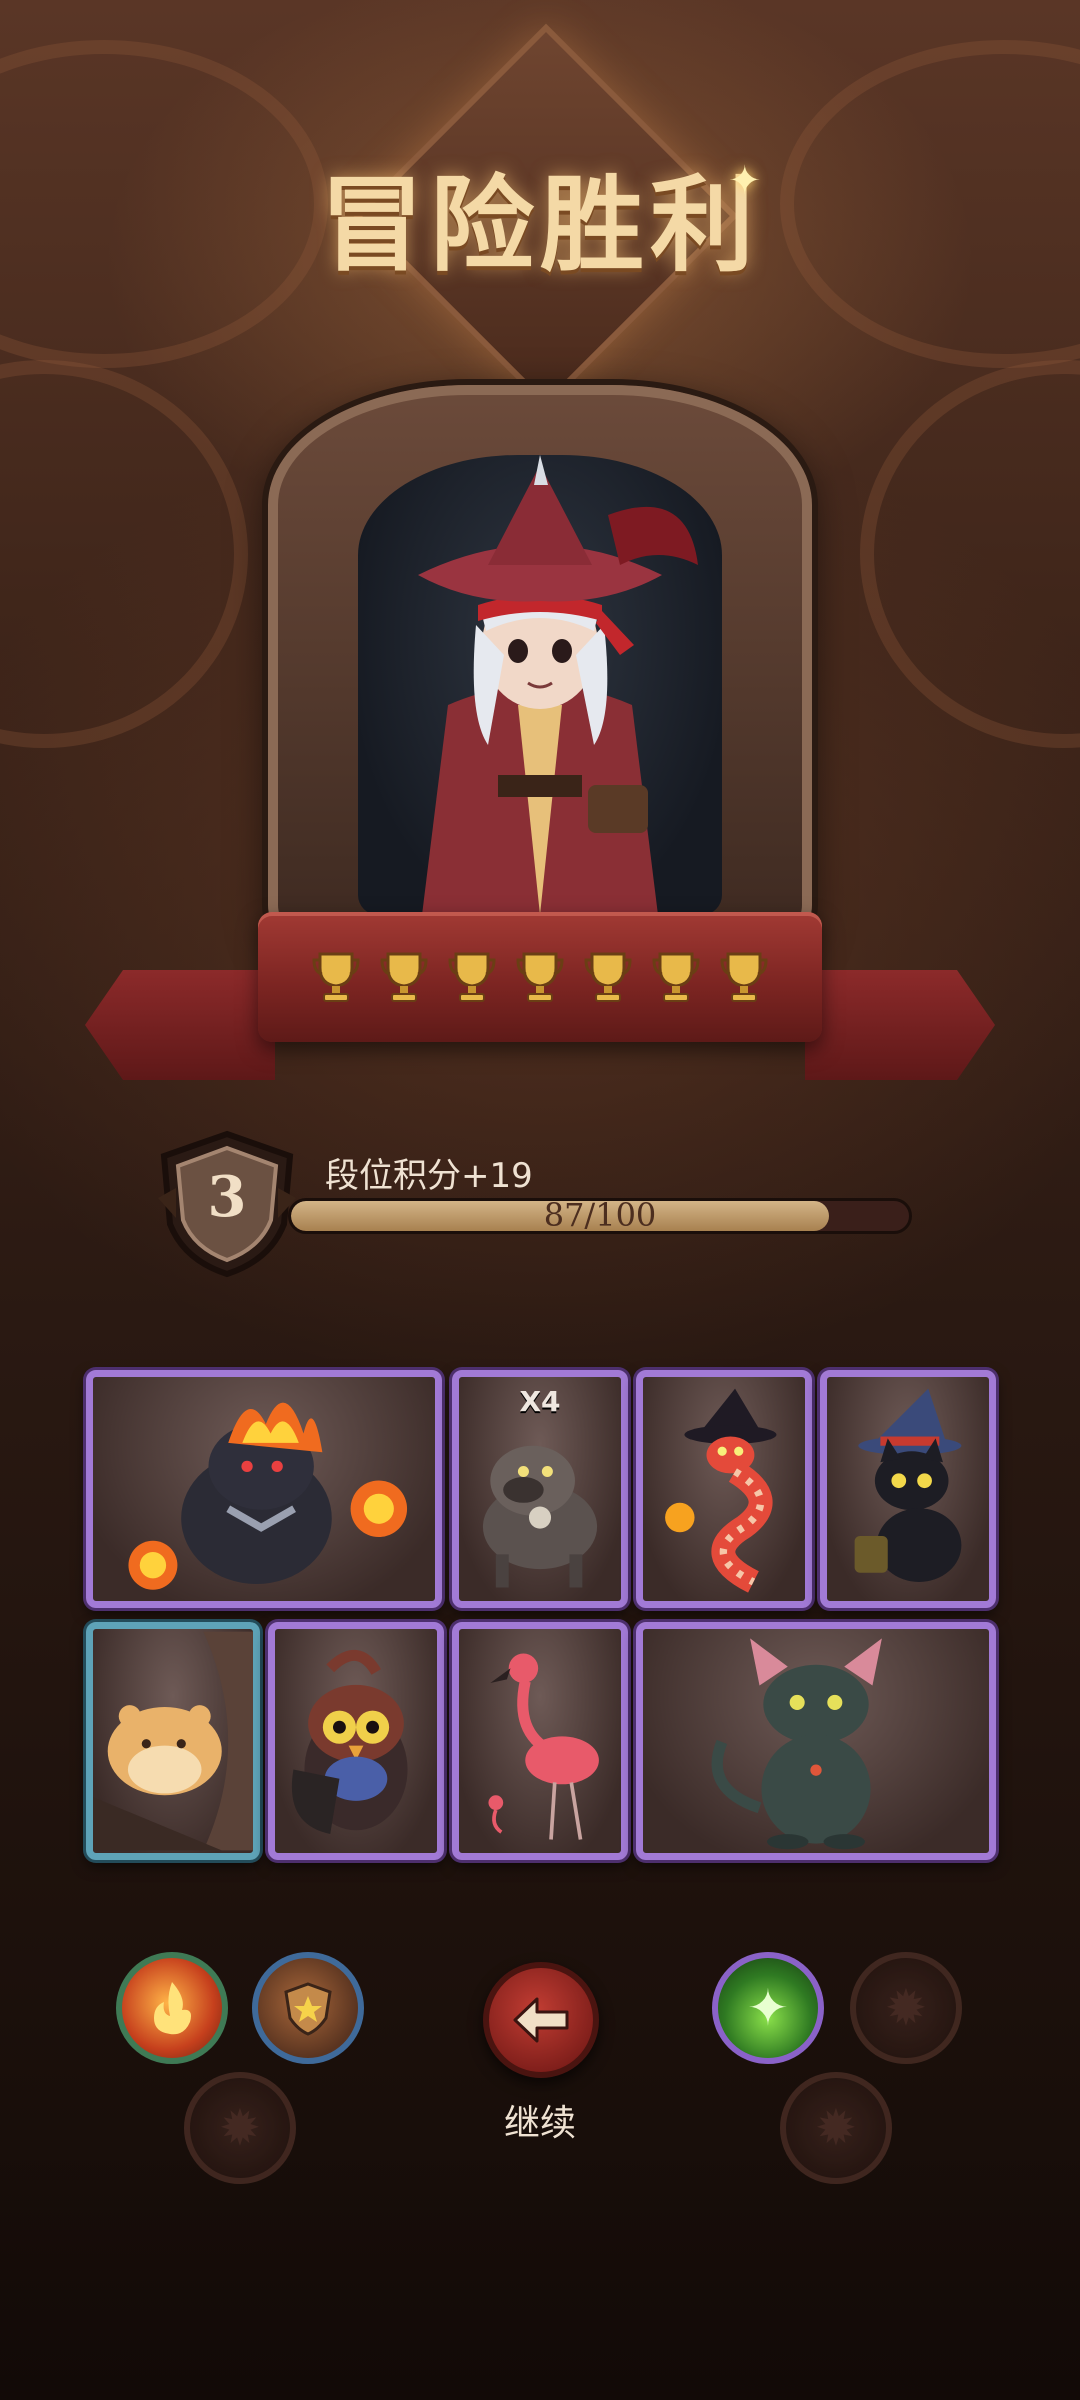 The image size is (1080, 2400). I want to click on rank-points-label: 段位积分+19, so click(429, 1176).